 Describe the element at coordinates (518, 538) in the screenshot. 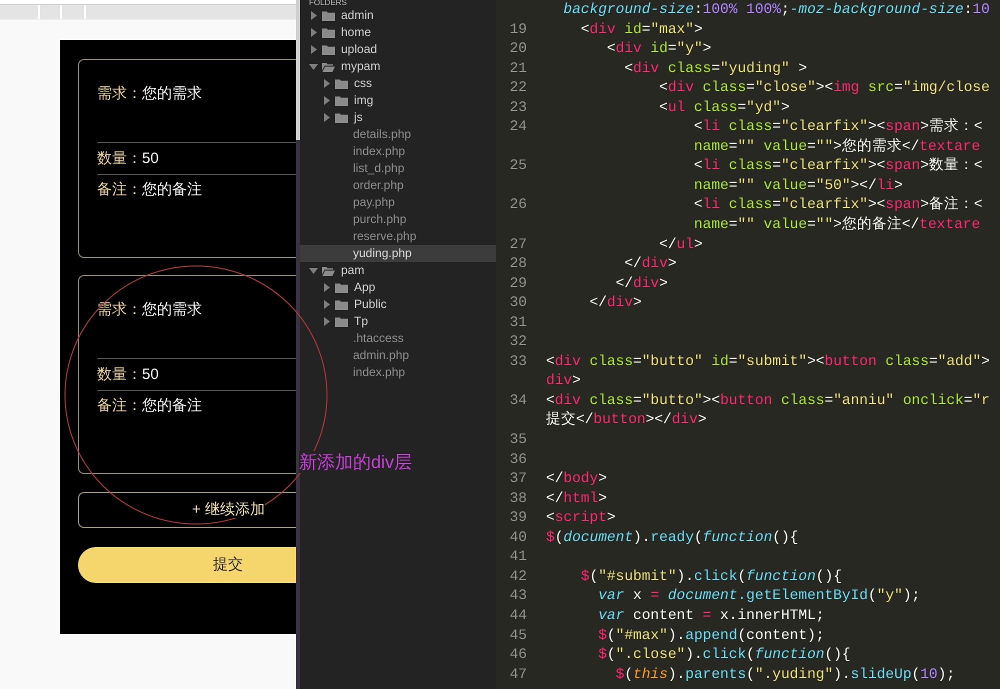

I see `line-number: 40` at that location.